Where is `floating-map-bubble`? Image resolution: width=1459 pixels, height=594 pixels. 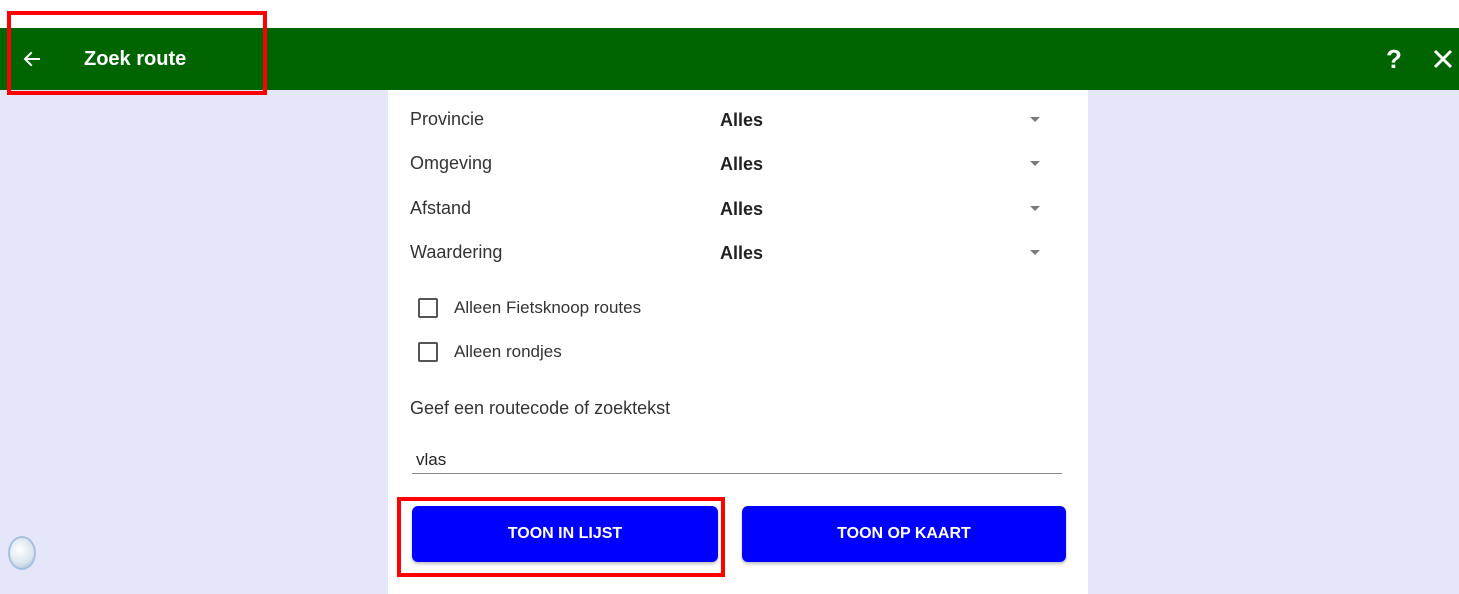
floating-map-bubble is located at coordinates (22, 553).